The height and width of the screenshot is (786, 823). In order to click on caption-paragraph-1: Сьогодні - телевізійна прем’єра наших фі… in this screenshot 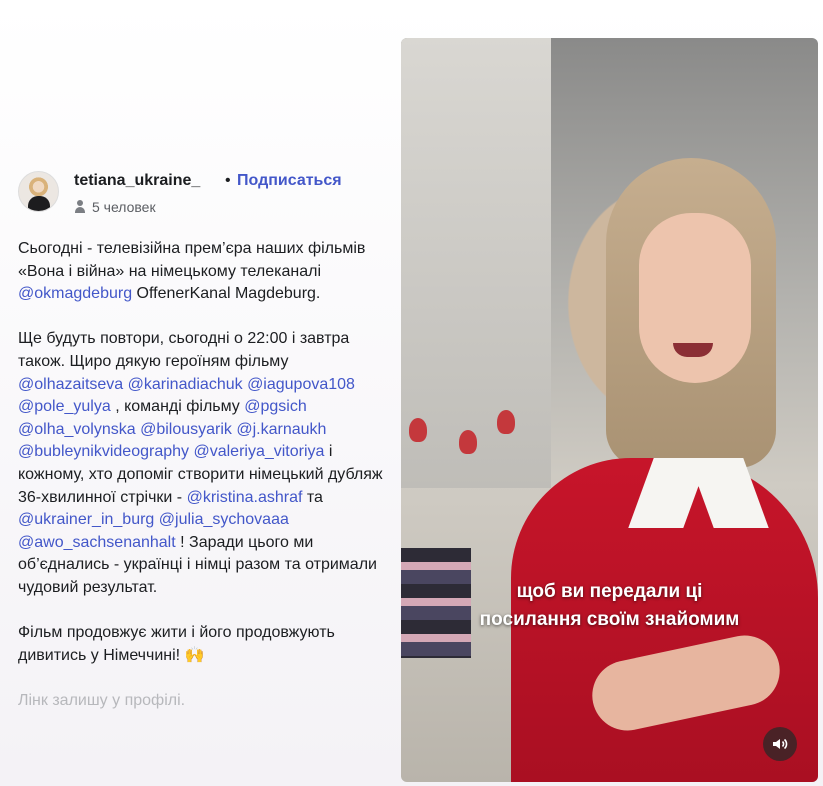, I will do `click(203, 272)`.